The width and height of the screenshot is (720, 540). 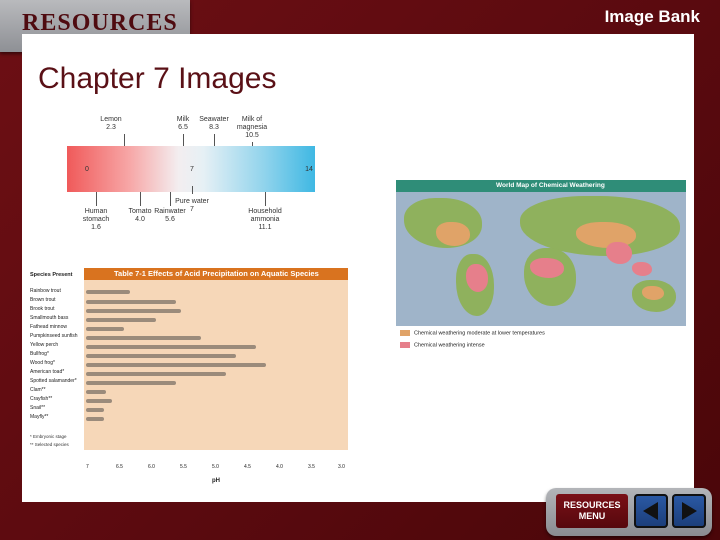 I want to click on navigation-bar: RESOURCES MENU, so click(x=629, y=512).